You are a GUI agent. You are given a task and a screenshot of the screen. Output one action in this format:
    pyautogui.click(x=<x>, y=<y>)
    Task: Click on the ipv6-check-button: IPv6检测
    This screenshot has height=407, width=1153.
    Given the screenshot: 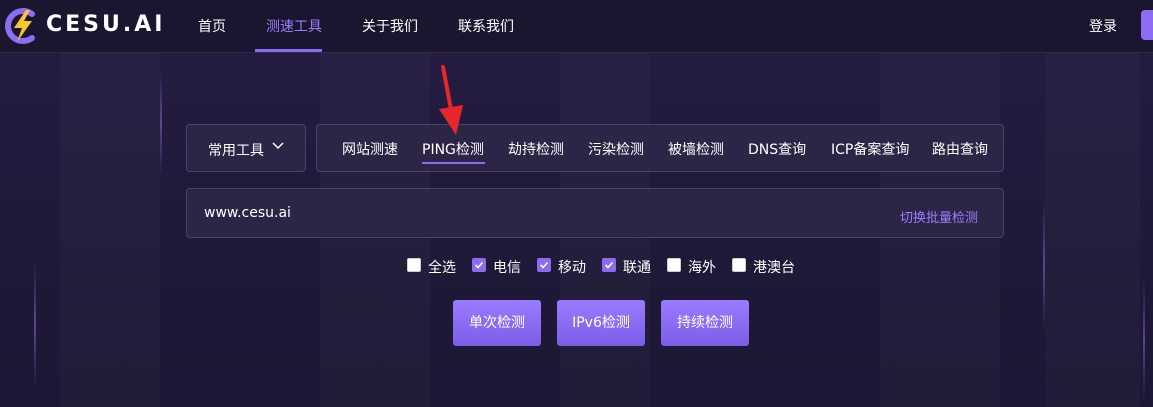 What is the action you would take?
    pyautogui.click(x=601, y=323)
    